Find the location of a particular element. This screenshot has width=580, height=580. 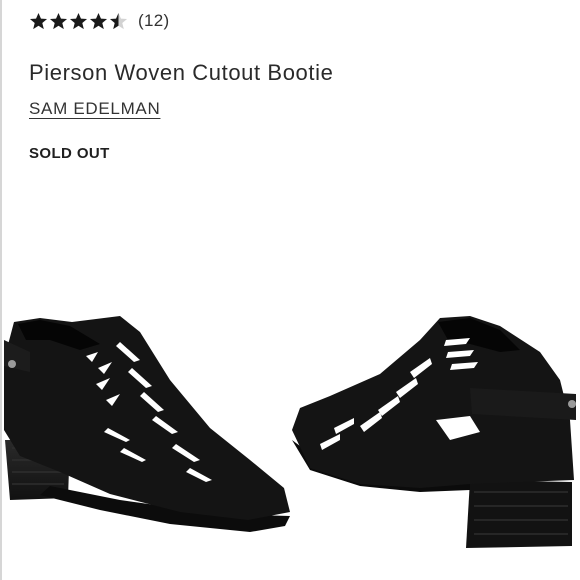

brand-link: SAM EDELMAN is located at coordinates (94, 109).